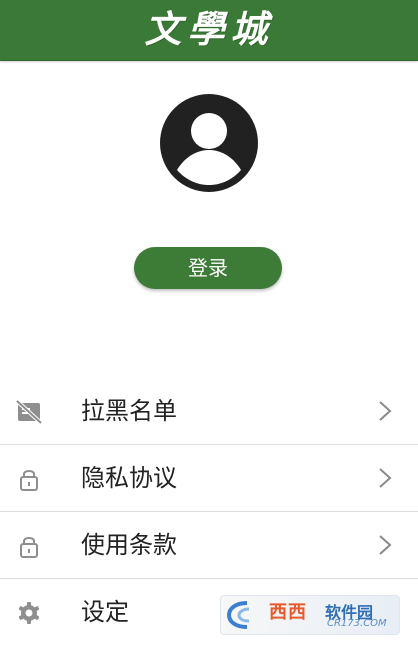  Describe the element at coordinates (288, 612) in the screenshot. I see `watermark-name: 西西` at that location.